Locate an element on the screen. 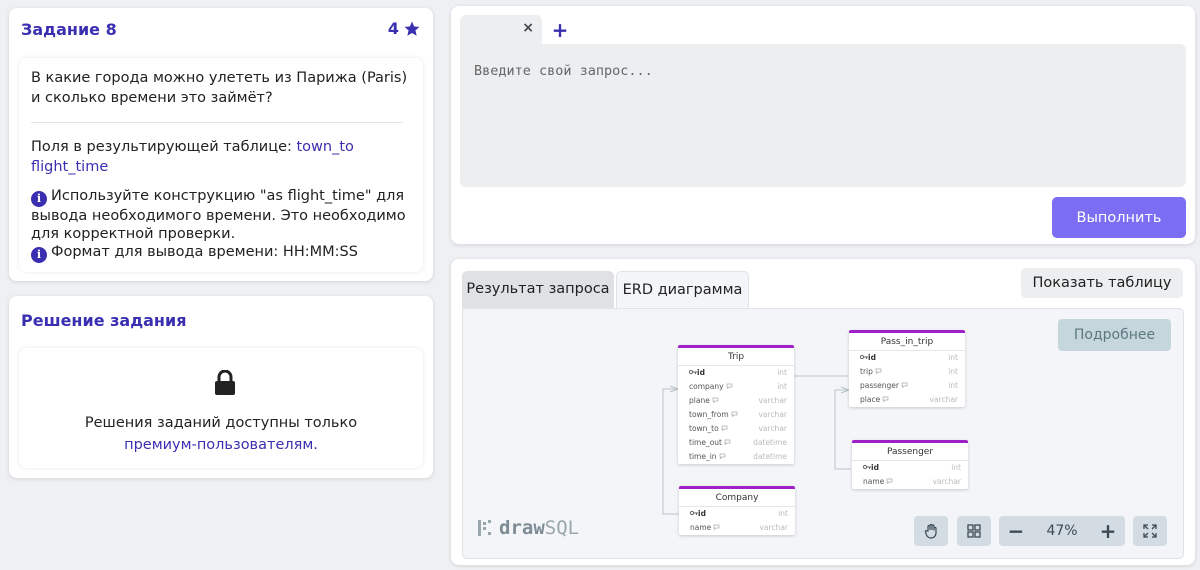 The image size is (1200, 570). erd-column-name: time_out is located at coordinates (710, 443).